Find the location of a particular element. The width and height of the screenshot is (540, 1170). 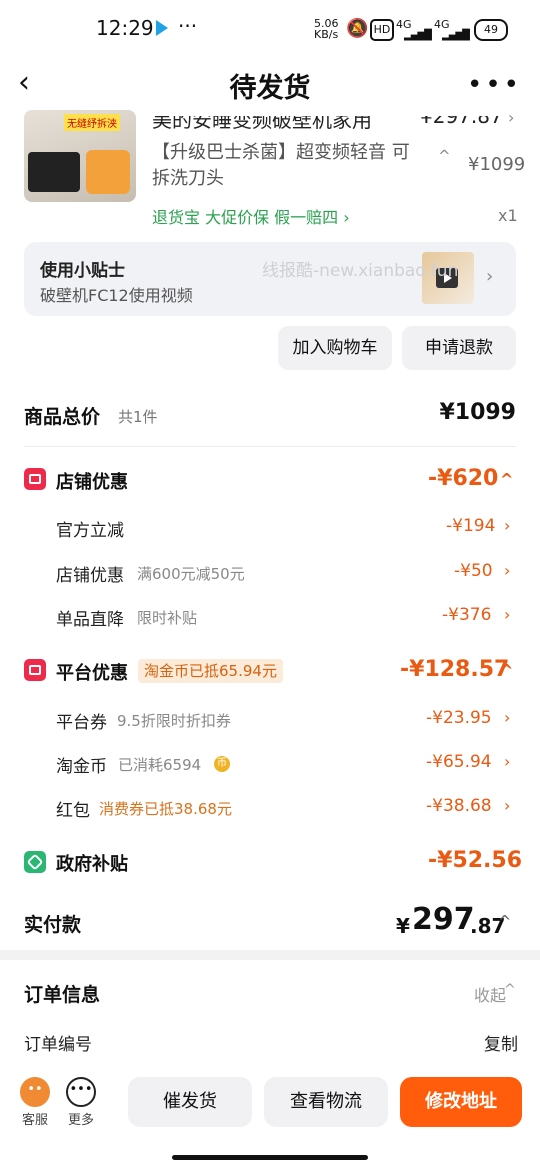

paid-integer: 297 is located at coordinates (443, 919).